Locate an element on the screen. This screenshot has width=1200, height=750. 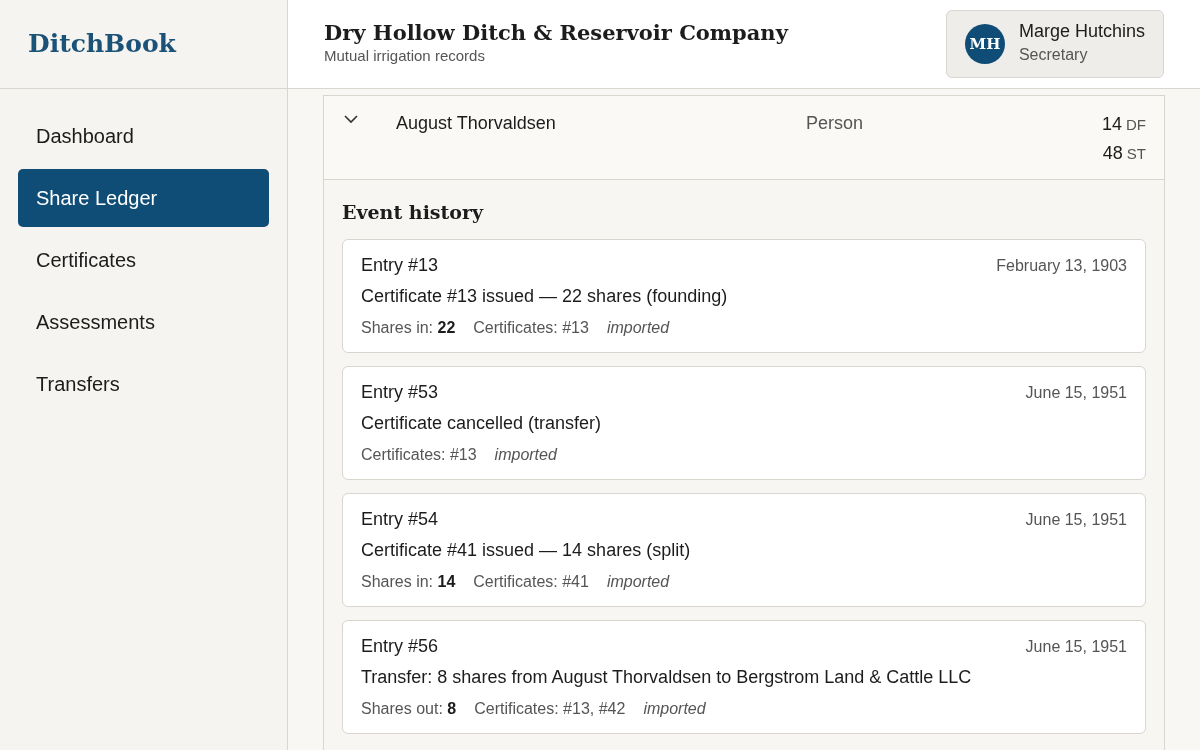
page-subtitle: Mutual irrigation records is located at coordinates (405, 56).